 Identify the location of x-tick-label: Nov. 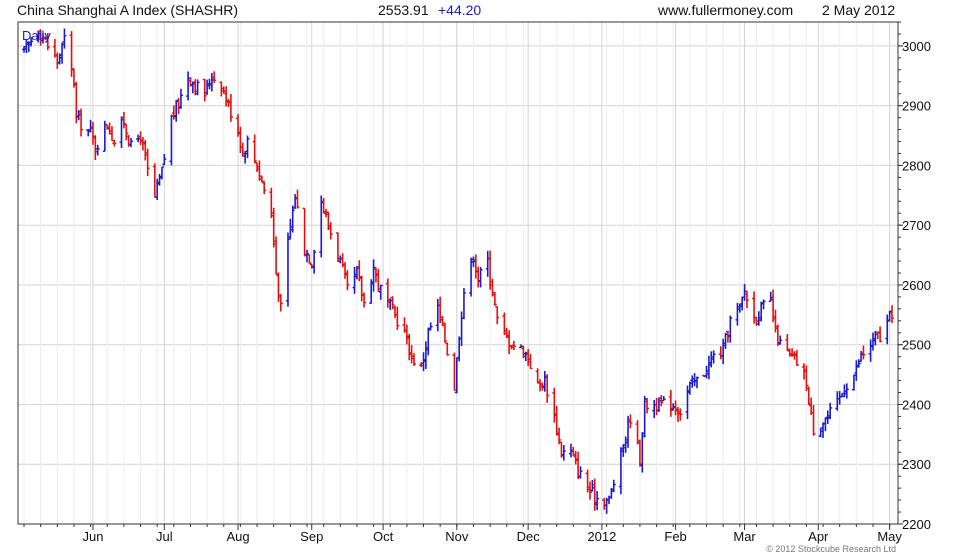
(457, 536).